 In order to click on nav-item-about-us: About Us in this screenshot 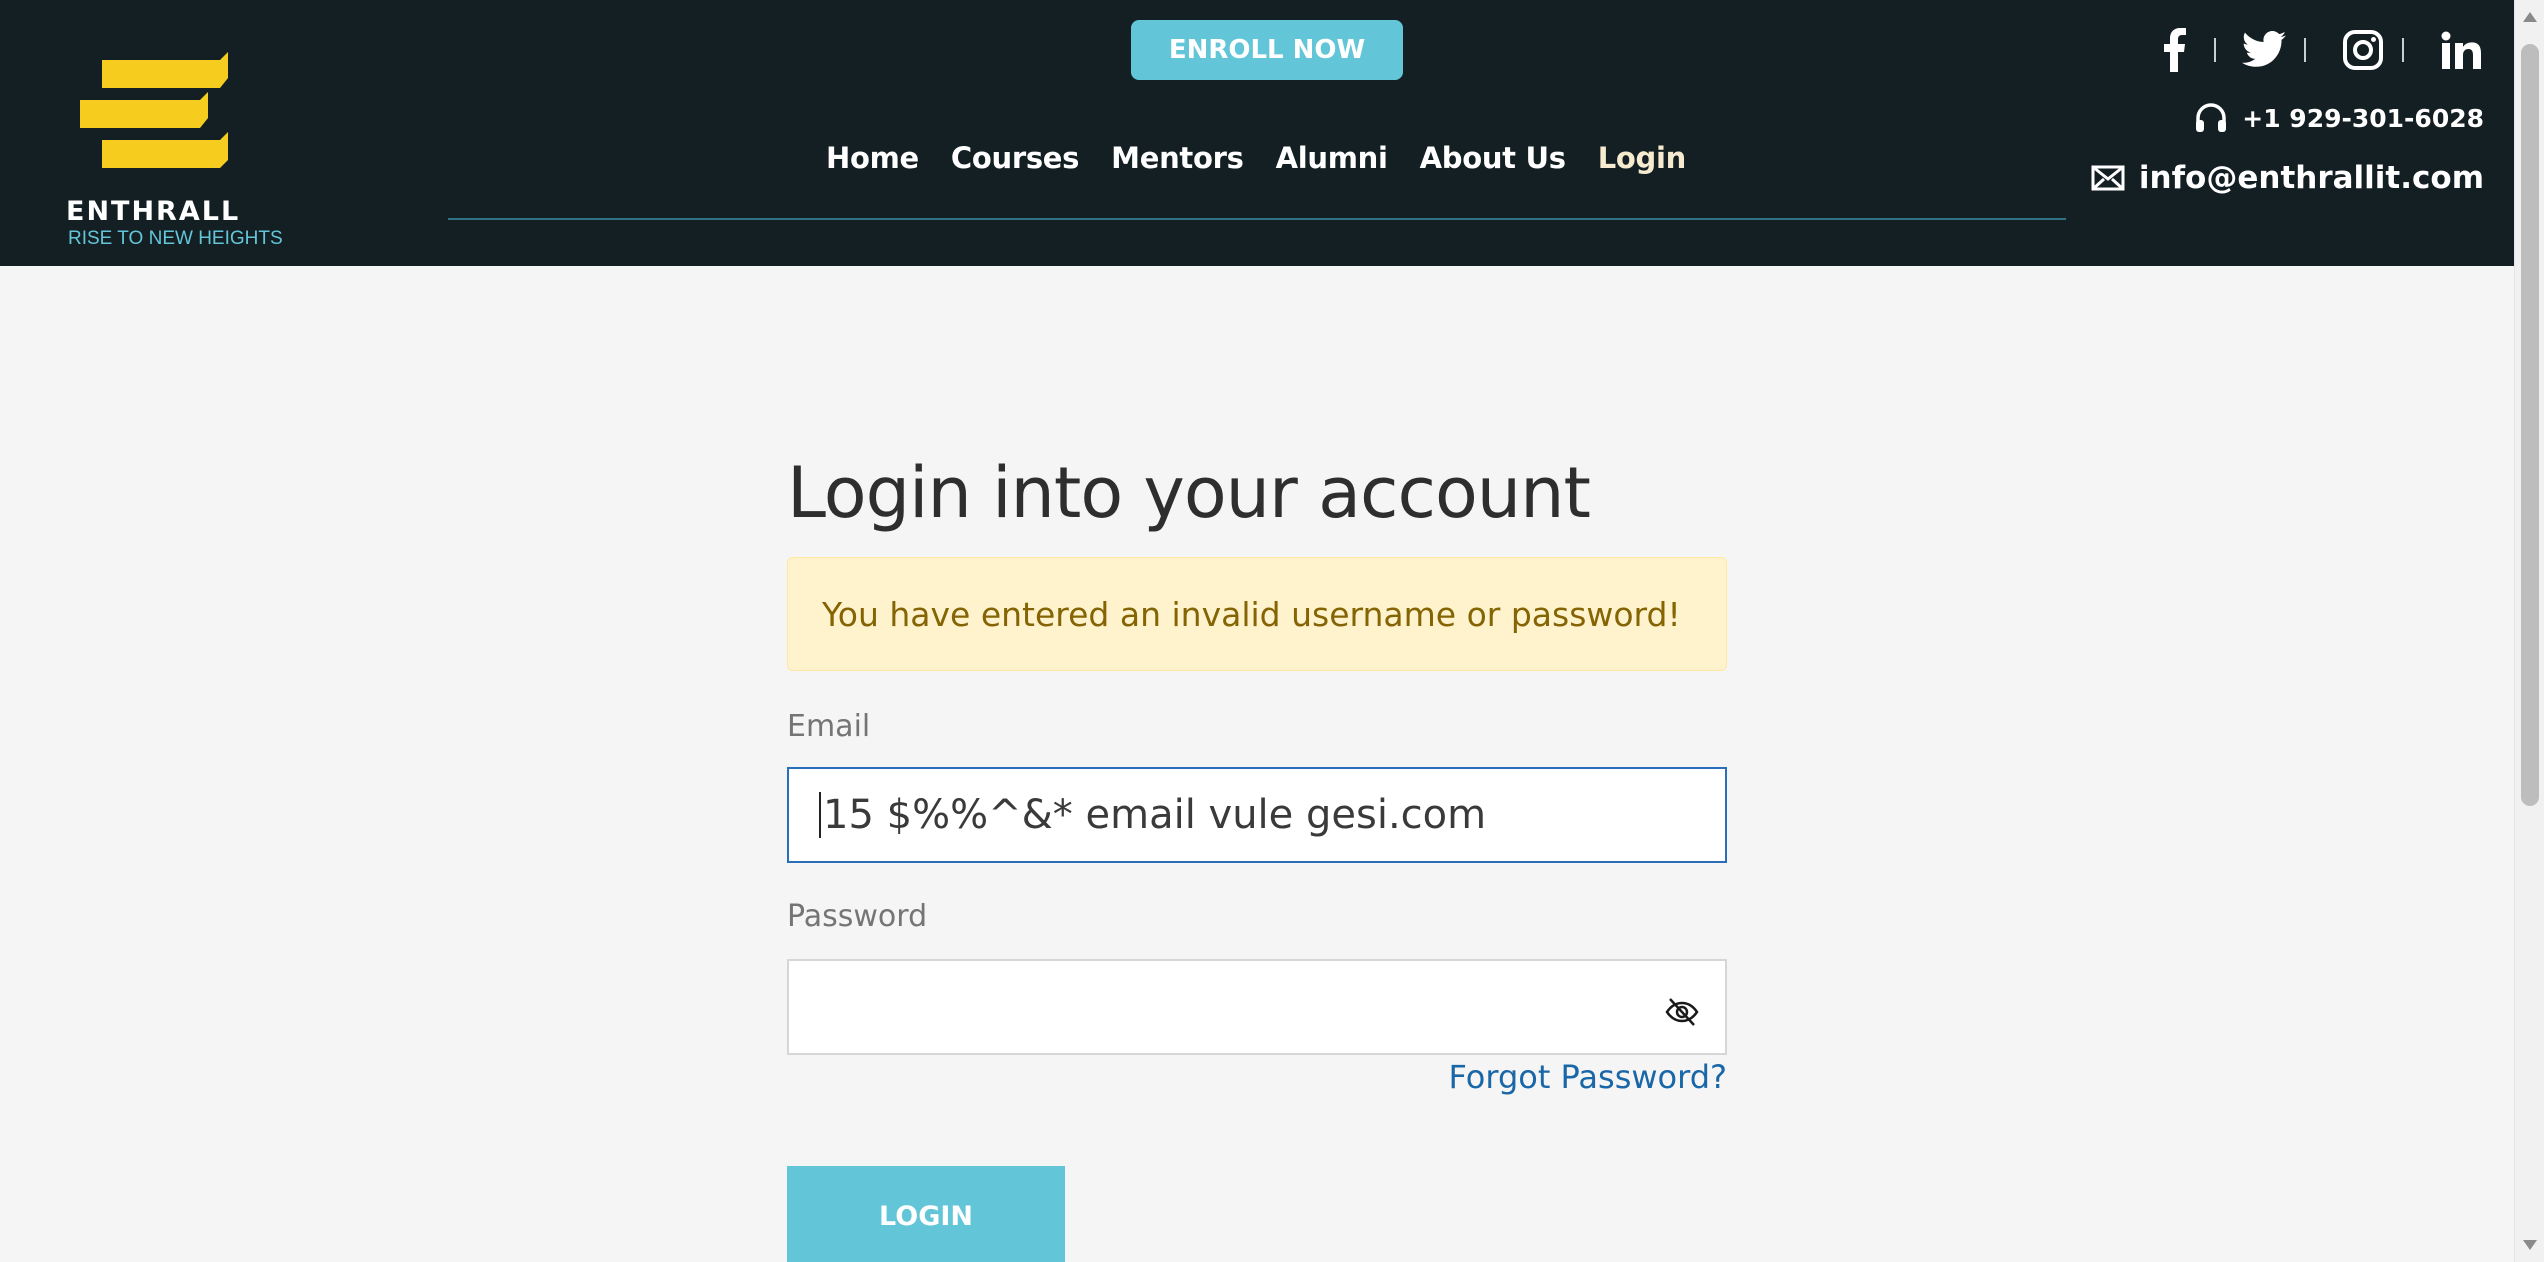, I will do `click(1493, 158)`.